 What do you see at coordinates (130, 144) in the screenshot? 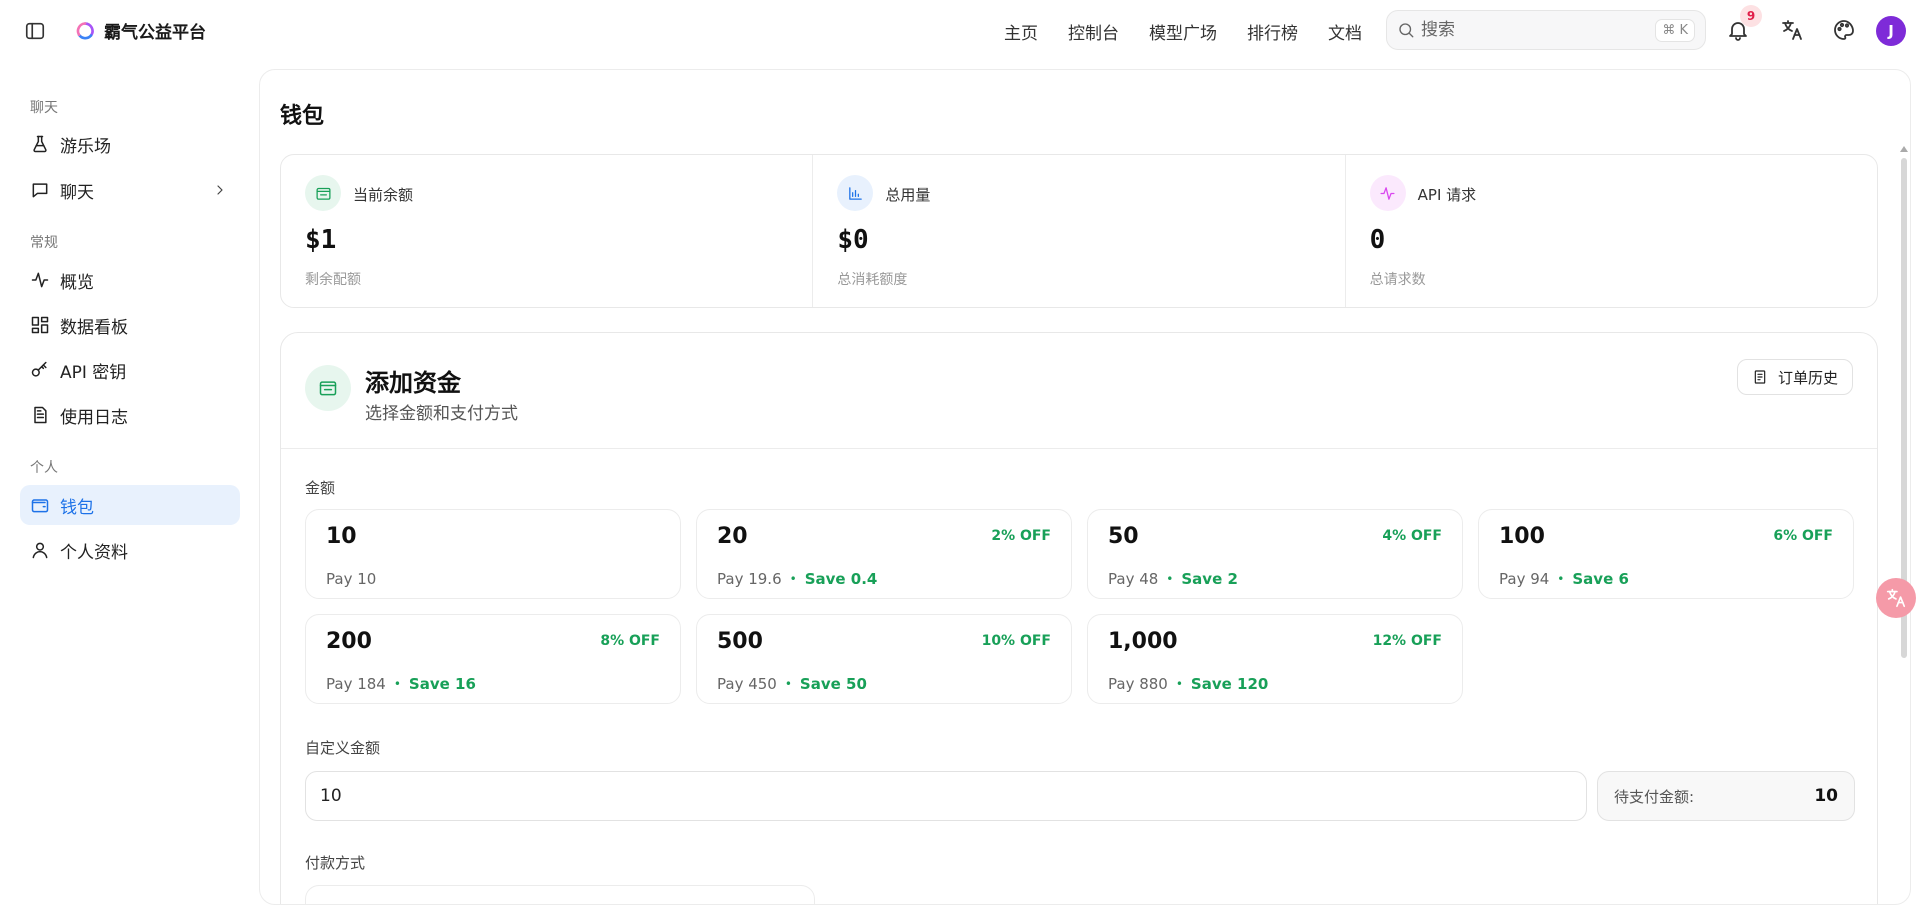
I see `sidebar-item-playground: 游乐场` at bounding box center [130, 144].